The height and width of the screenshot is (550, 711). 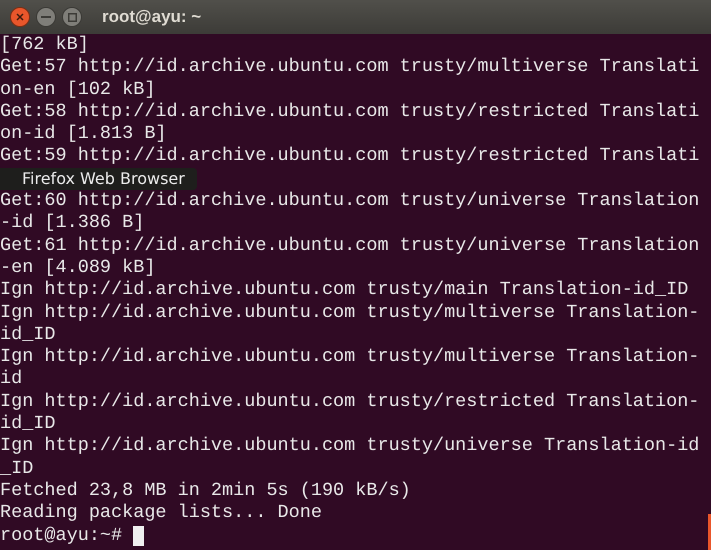 What do you see at coordinates (78, 268) in the screenshot?
I see `output-line: -en [4.089 kB]` at bounding box center [78, 268].